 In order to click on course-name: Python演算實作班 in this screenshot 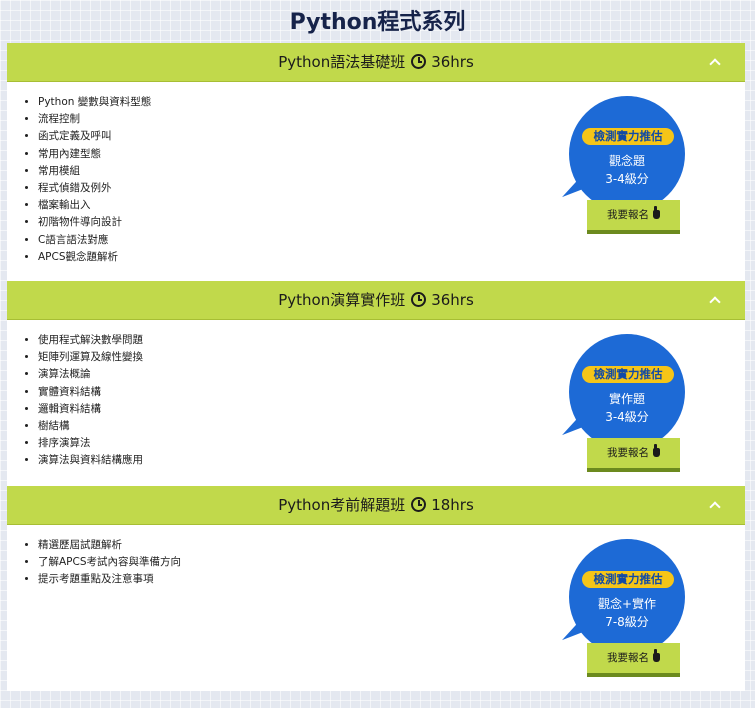, I will do `click(342, 300)`.